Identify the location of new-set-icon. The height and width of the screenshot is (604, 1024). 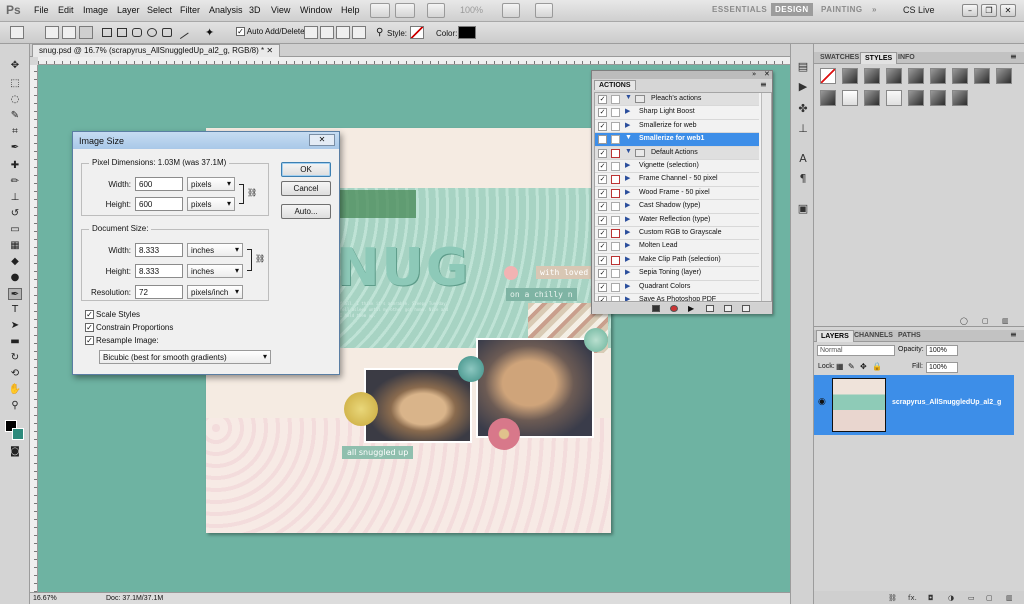
(710, 308).